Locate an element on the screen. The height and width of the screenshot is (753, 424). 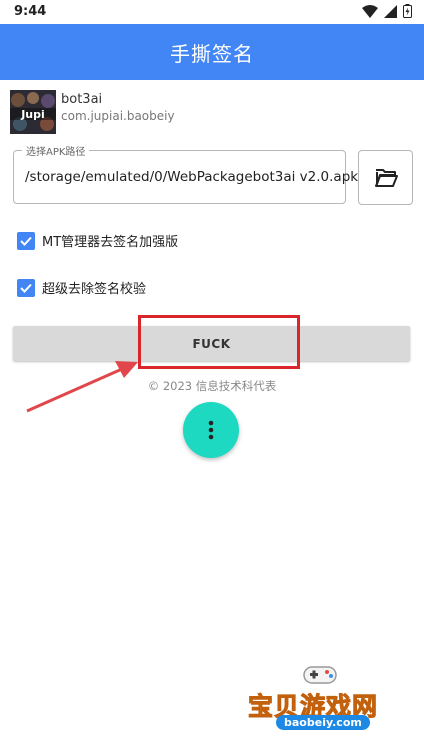
more-vert-icon is located at coordinates (211, 430).